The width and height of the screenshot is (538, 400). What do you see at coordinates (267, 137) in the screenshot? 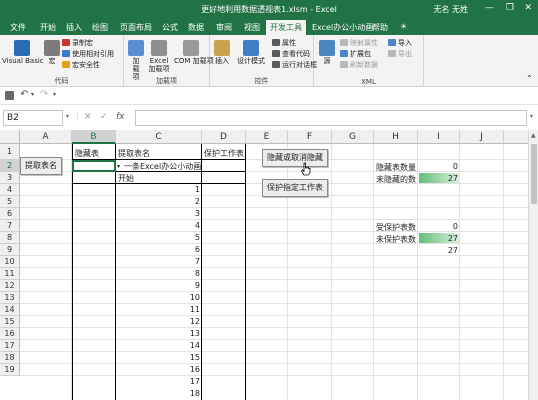
I see `column-header-e: E` at bounding box center [267, 137].